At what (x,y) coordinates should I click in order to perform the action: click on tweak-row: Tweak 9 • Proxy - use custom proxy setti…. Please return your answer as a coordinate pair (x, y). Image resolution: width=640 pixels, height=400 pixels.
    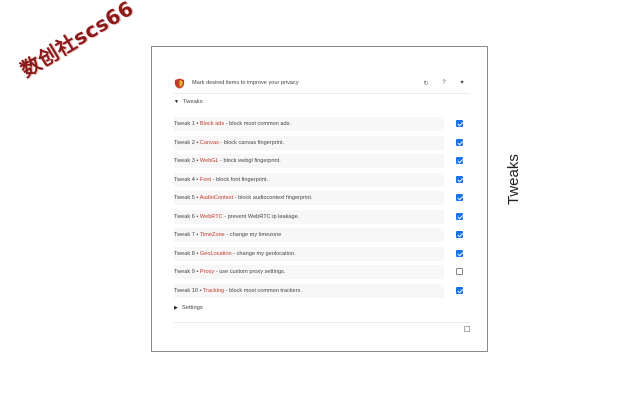
    Looking at the image, I should click on (322, 272).